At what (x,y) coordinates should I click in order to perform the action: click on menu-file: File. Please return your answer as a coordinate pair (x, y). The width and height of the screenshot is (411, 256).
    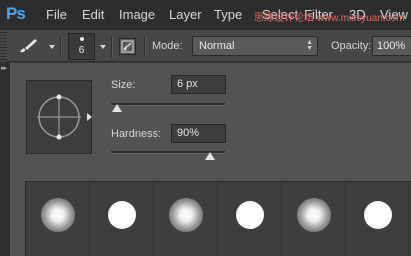
    Looking at the image, I should click on (56, 14).